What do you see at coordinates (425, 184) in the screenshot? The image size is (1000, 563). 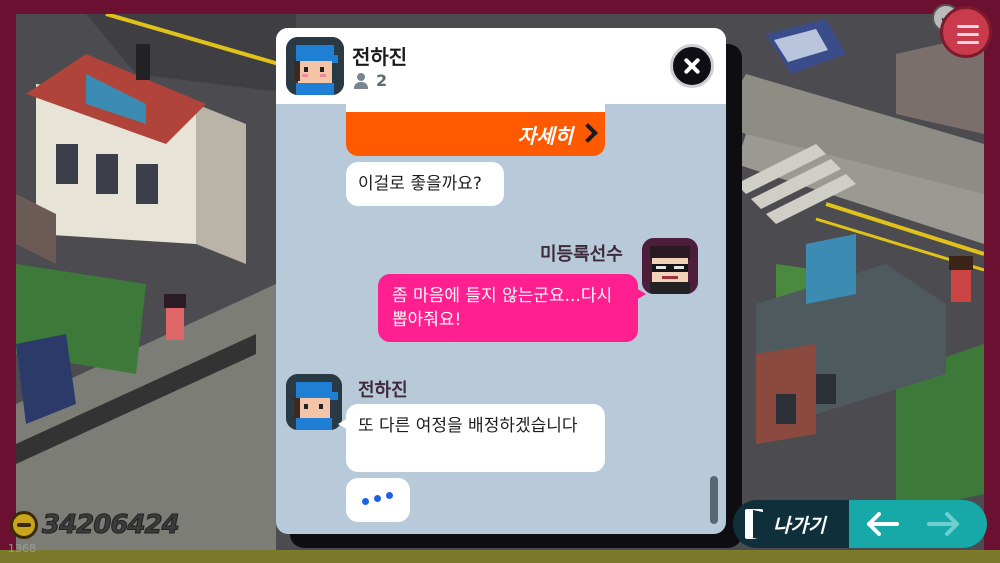 I see `message-bubble: 이걸로 좋을까요?` at bounding box center [425, 184].